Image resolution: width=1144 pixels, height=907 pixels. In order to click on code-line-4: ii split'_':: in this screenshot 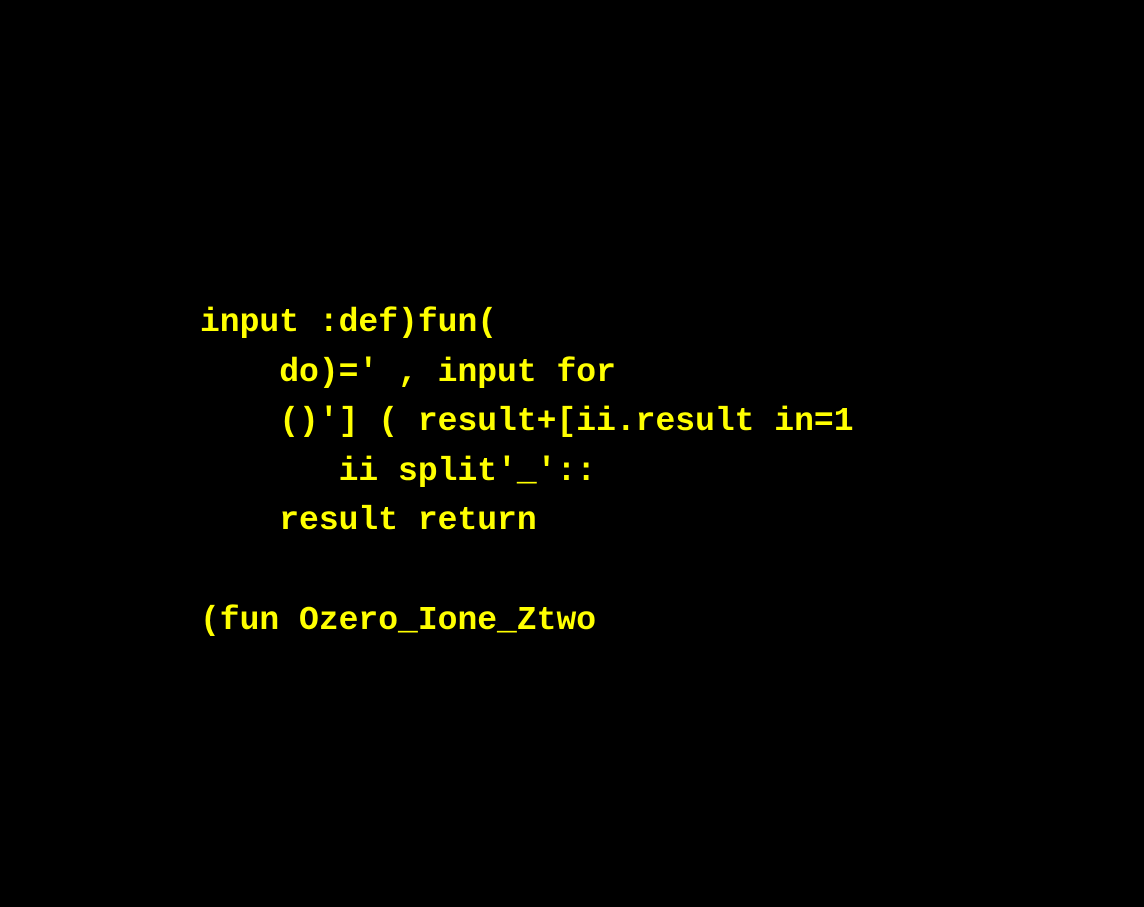, I will do `click(398, 471)`.